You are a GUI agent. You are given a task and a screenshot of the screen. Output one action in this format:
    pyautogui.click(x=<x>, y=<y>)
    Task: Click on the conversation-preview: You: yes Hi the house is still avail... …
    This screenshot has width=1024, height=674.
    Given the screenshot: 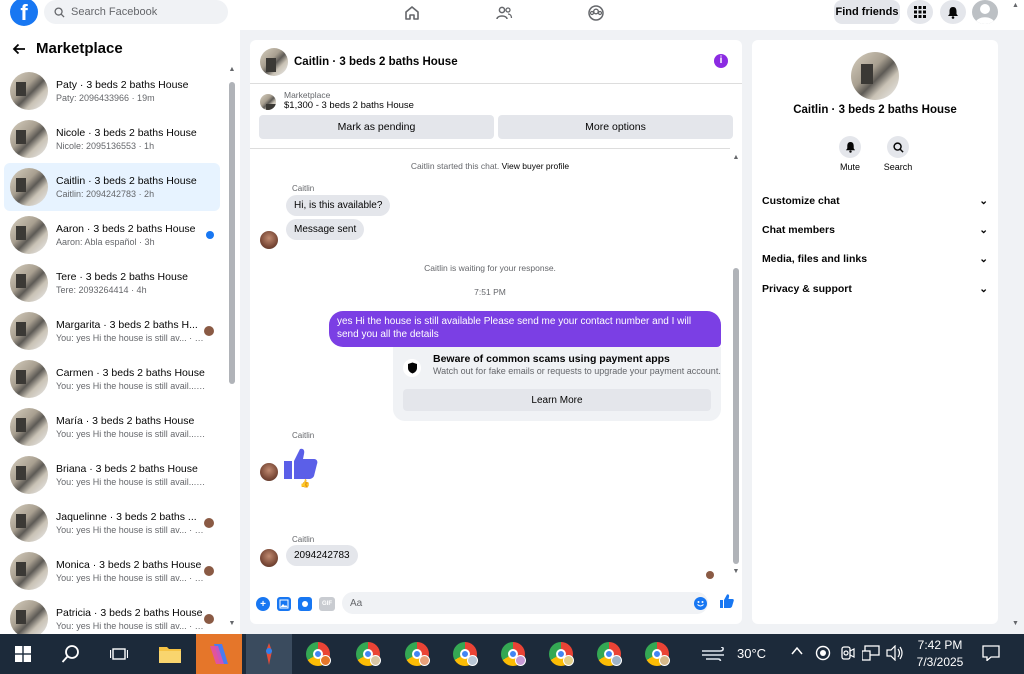 What is the action you would take?
    pyautogui.click(x=131, y=482)
    